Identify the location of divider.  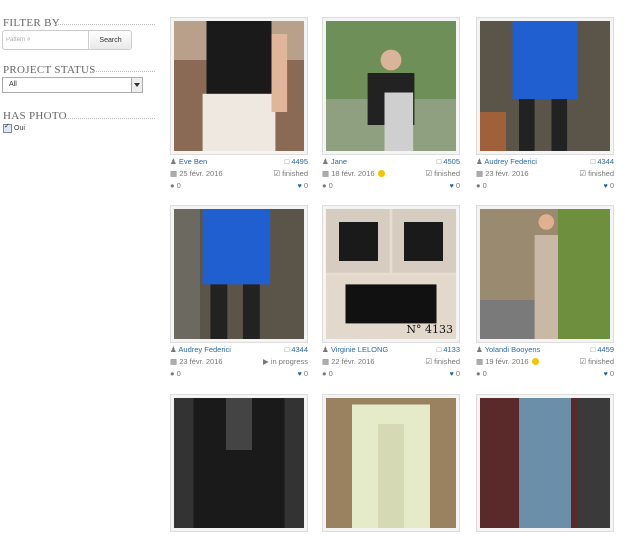
(122, 71).